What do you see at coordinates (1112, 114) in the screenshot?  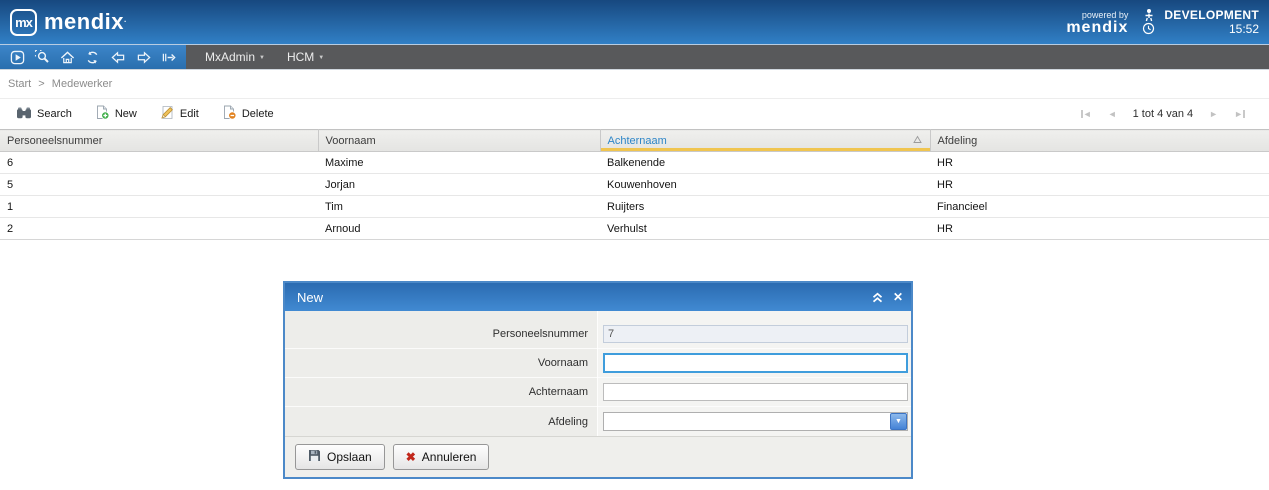 I see `pagination-previous-button: ◄` at bounding box center [1112, 114].